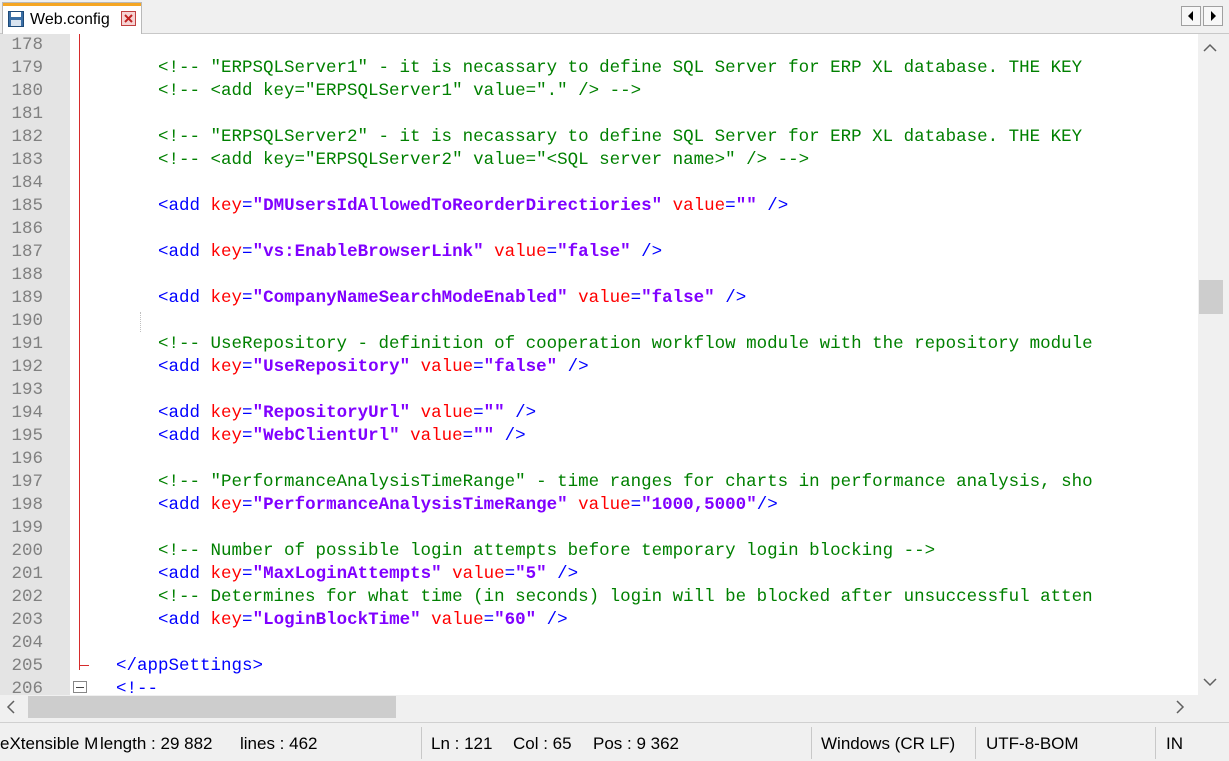 This screenshot has height=761, width=1229. What do you see at coordinates (599, 436) in the screenshot?
I see `code-line: 195 <add key="WebClientUrl" value="" />` at bounding box center [599, 436].